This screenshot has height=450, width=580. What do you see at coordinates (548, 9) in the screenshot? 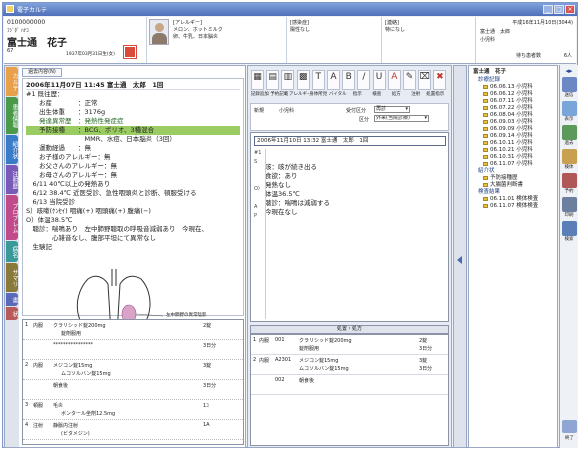
I see `minimize-button: _` at bounding box center [548, 9].